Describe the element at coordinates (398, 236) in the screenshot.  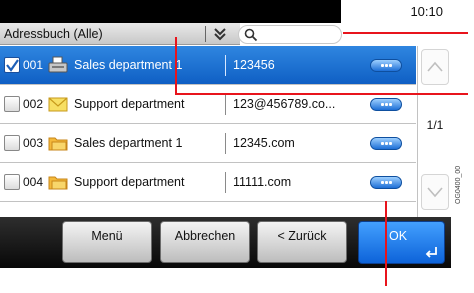
I see `ok-button-label: OK` at that location.